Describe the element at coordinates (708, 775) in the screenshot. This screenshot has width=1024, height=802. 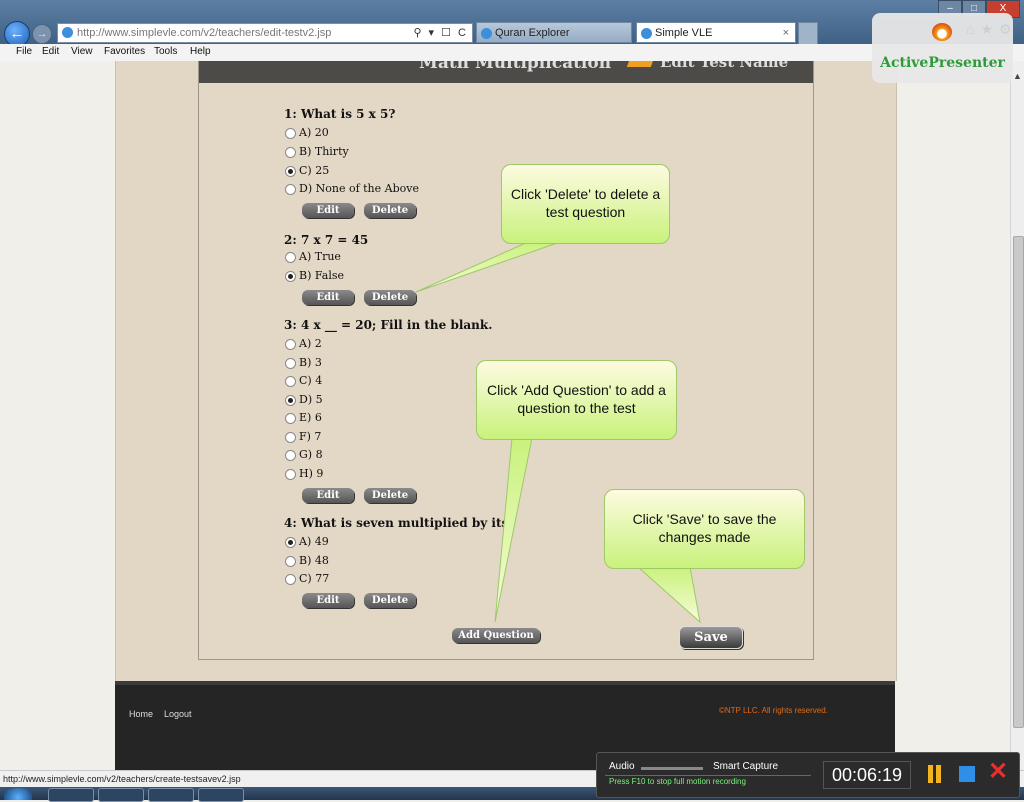
I see `divider` at that location.